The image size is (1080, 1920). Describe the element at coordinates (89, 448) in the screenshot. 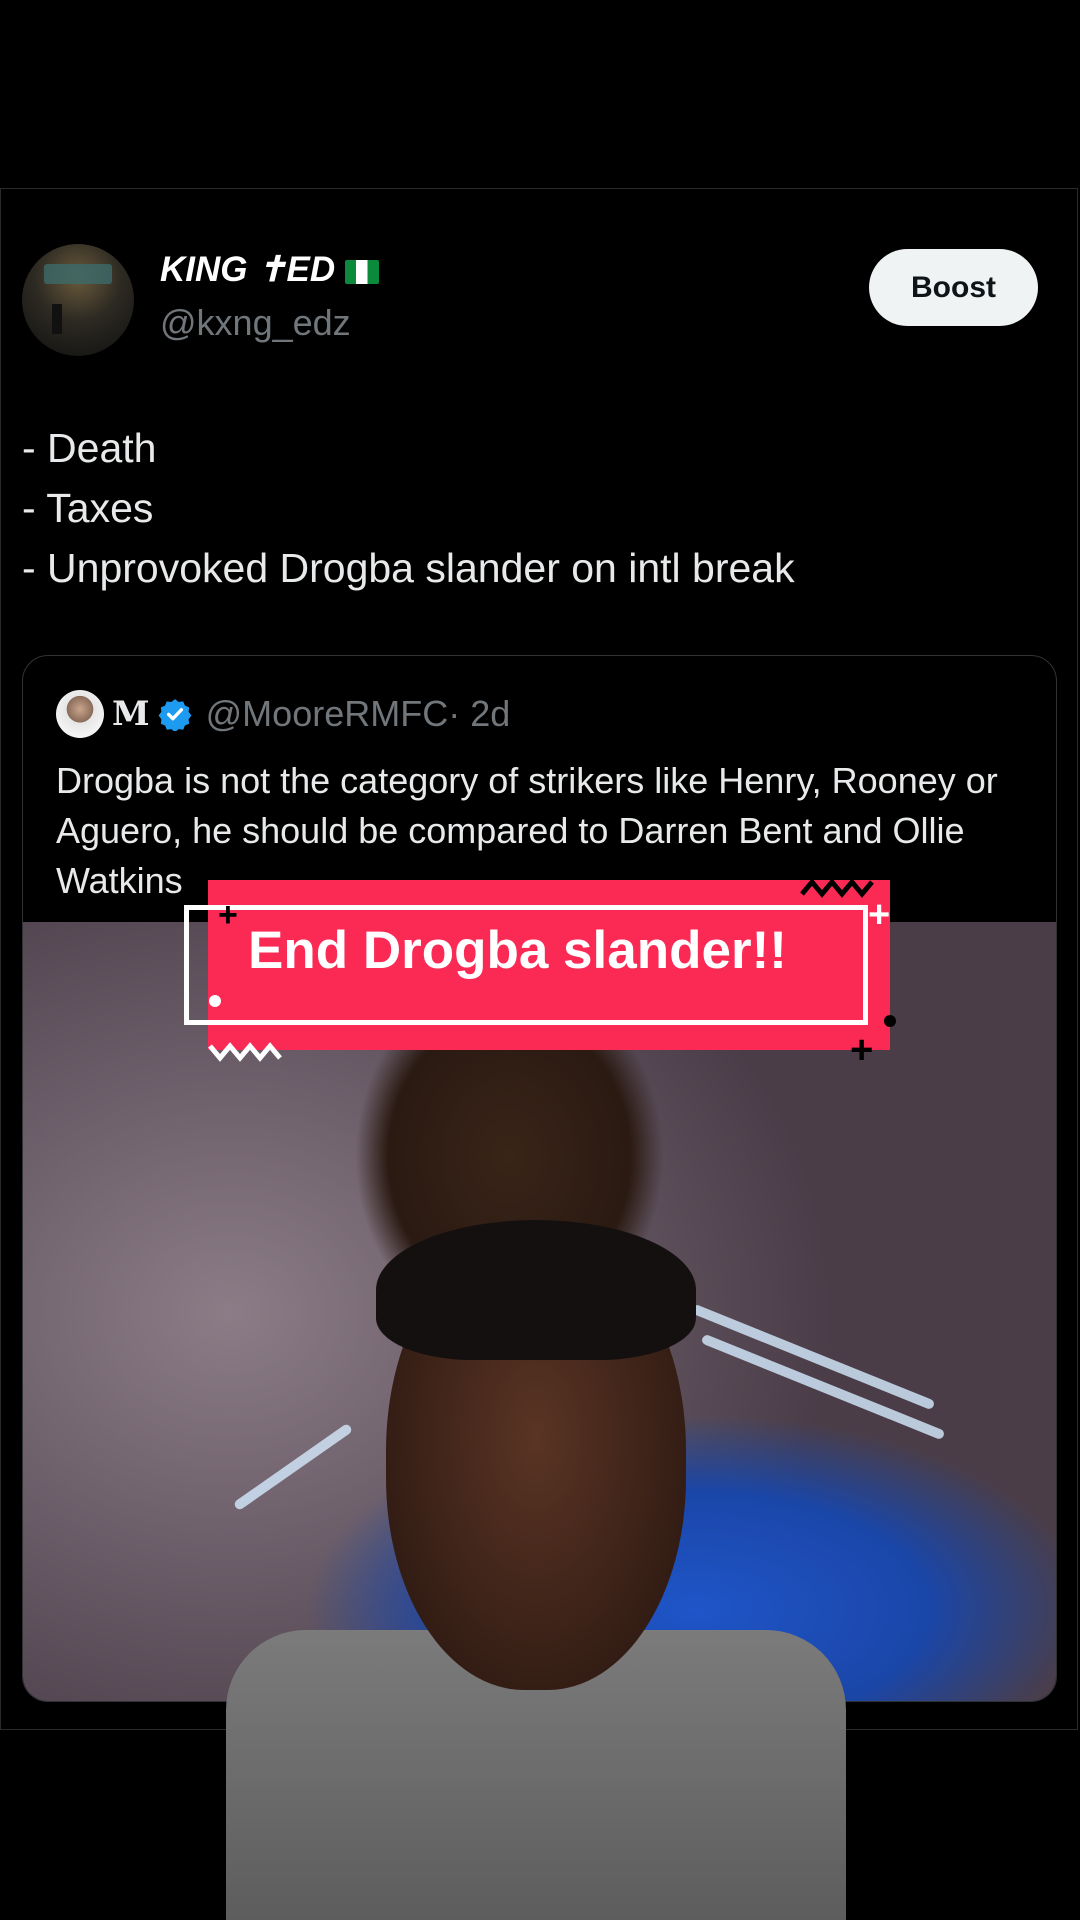

I see `tweet-line: - Death` at that location.